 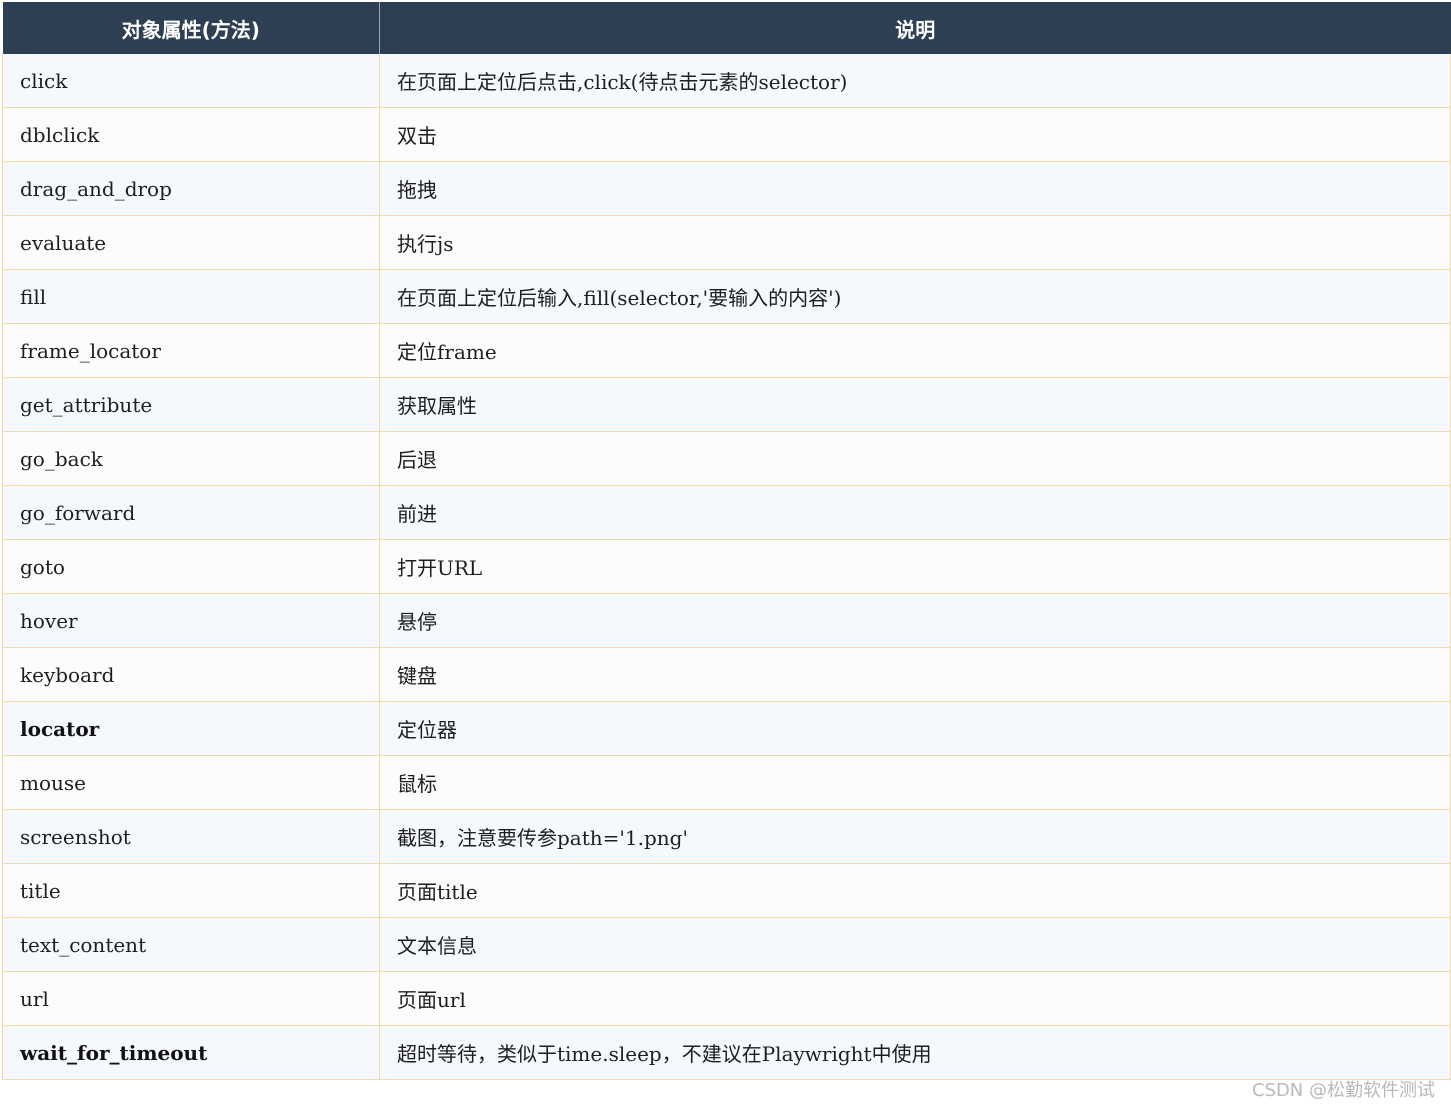 I want to click on table-row: mouse 鼠标, so click(x=726, y=782).